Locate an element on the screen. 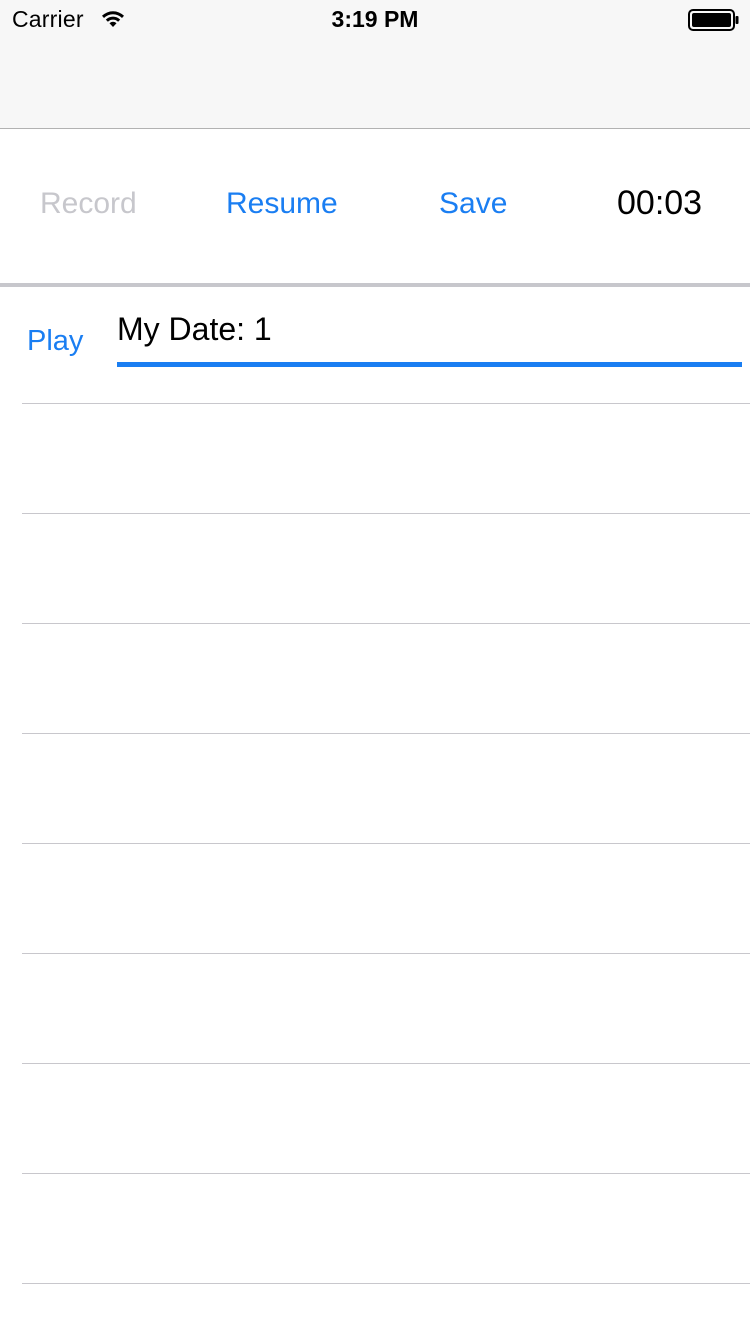 Image resolution: width=750 pixels, height=1334 pixels. recording-name-field is located at coordinates (429, 332).